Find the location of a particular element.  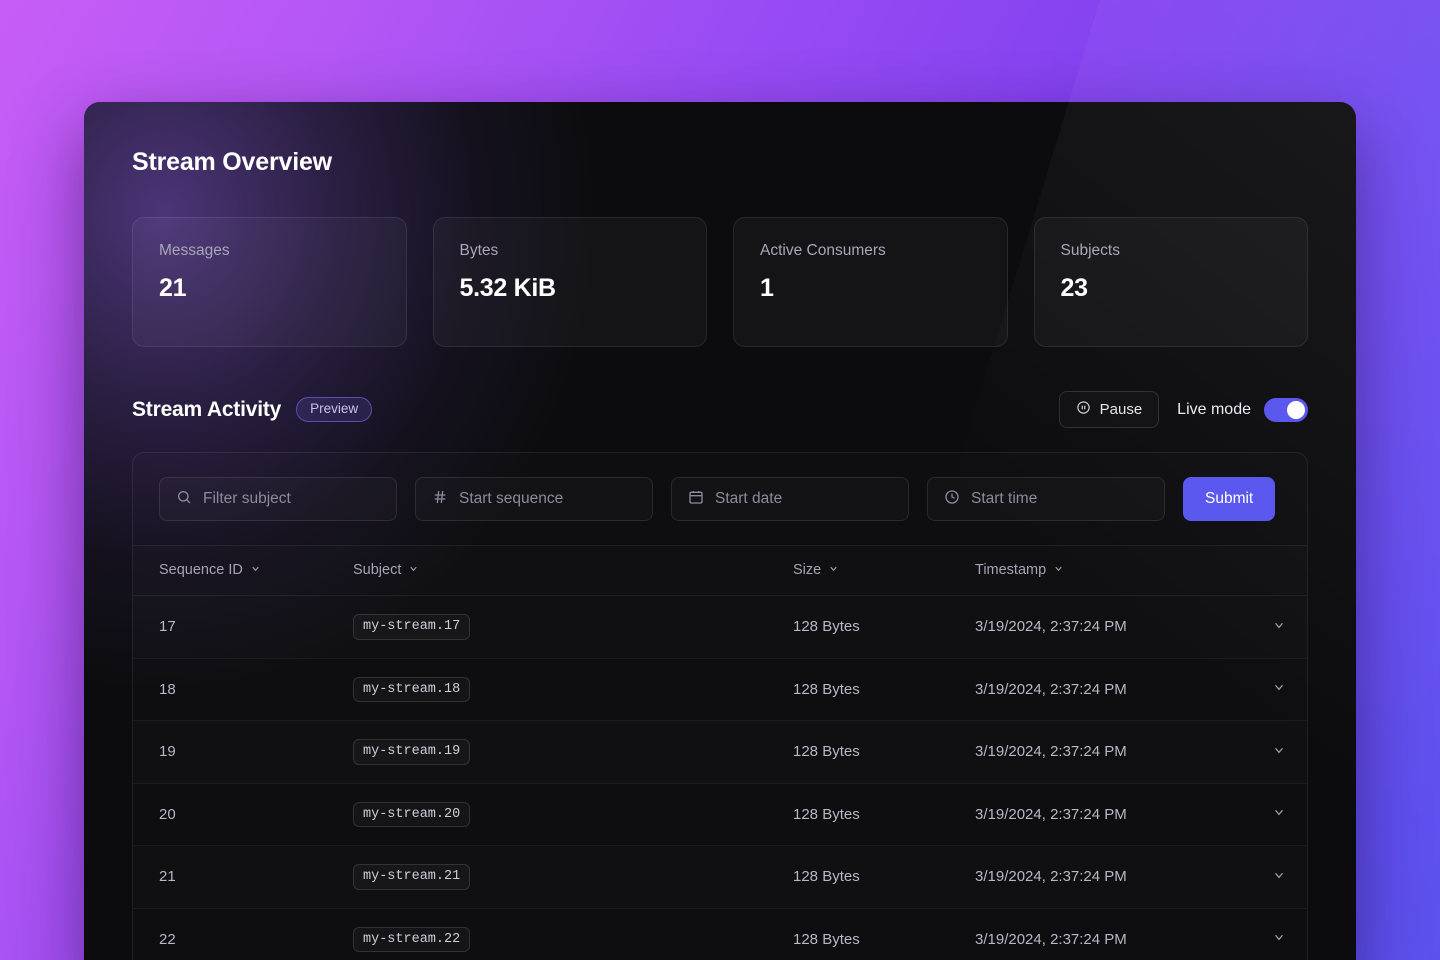

subject-chip: my-stream.22 is located at coordinates (412, 939).